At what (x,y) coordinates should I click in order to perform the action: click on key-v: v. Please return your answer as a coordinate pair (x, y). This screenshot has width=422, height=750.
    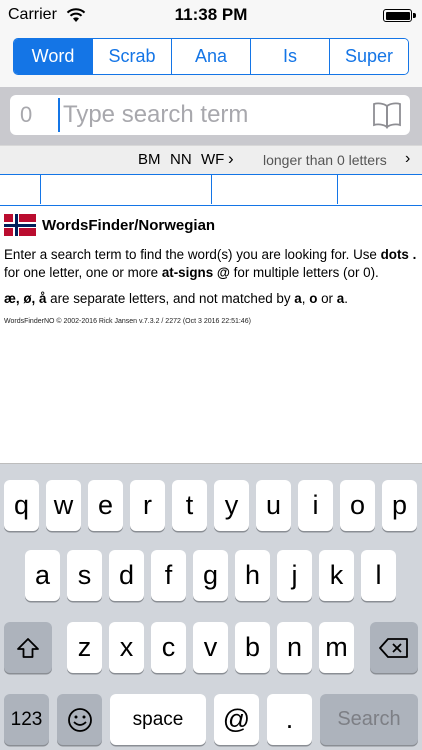
    Looking at the image, I should click on (210, 647).